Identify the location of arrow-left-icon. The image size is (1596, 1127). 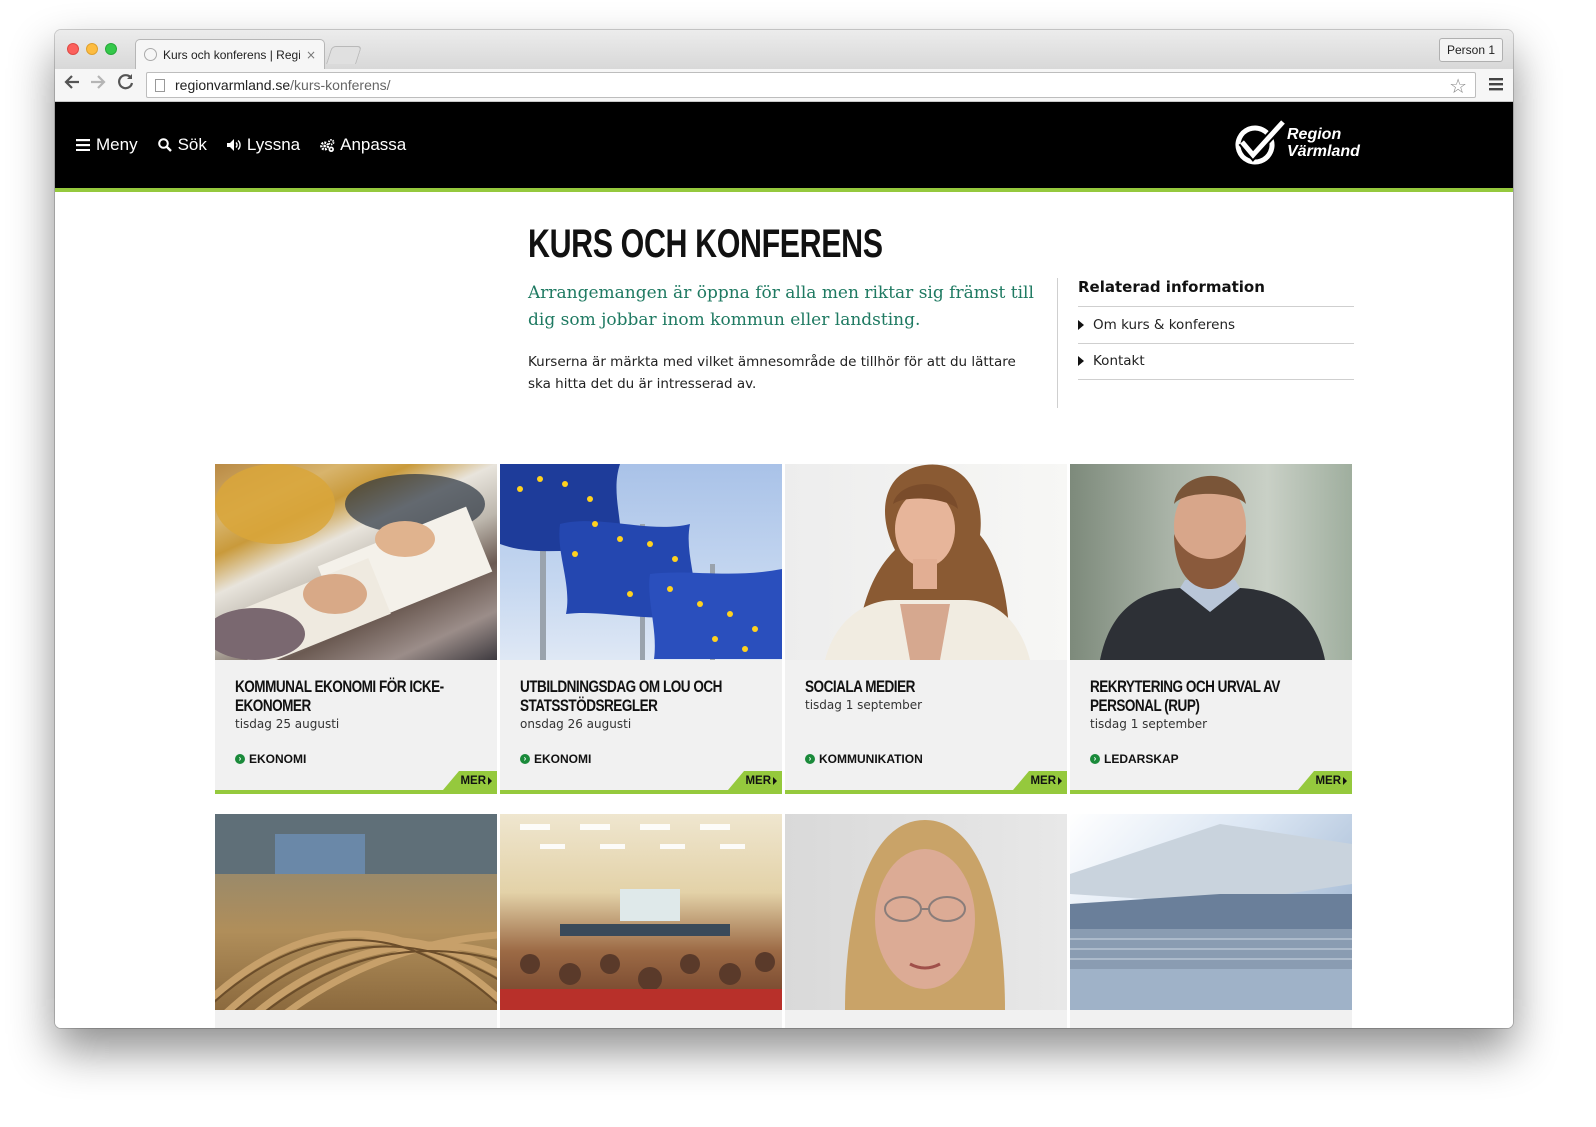
(72, 85).